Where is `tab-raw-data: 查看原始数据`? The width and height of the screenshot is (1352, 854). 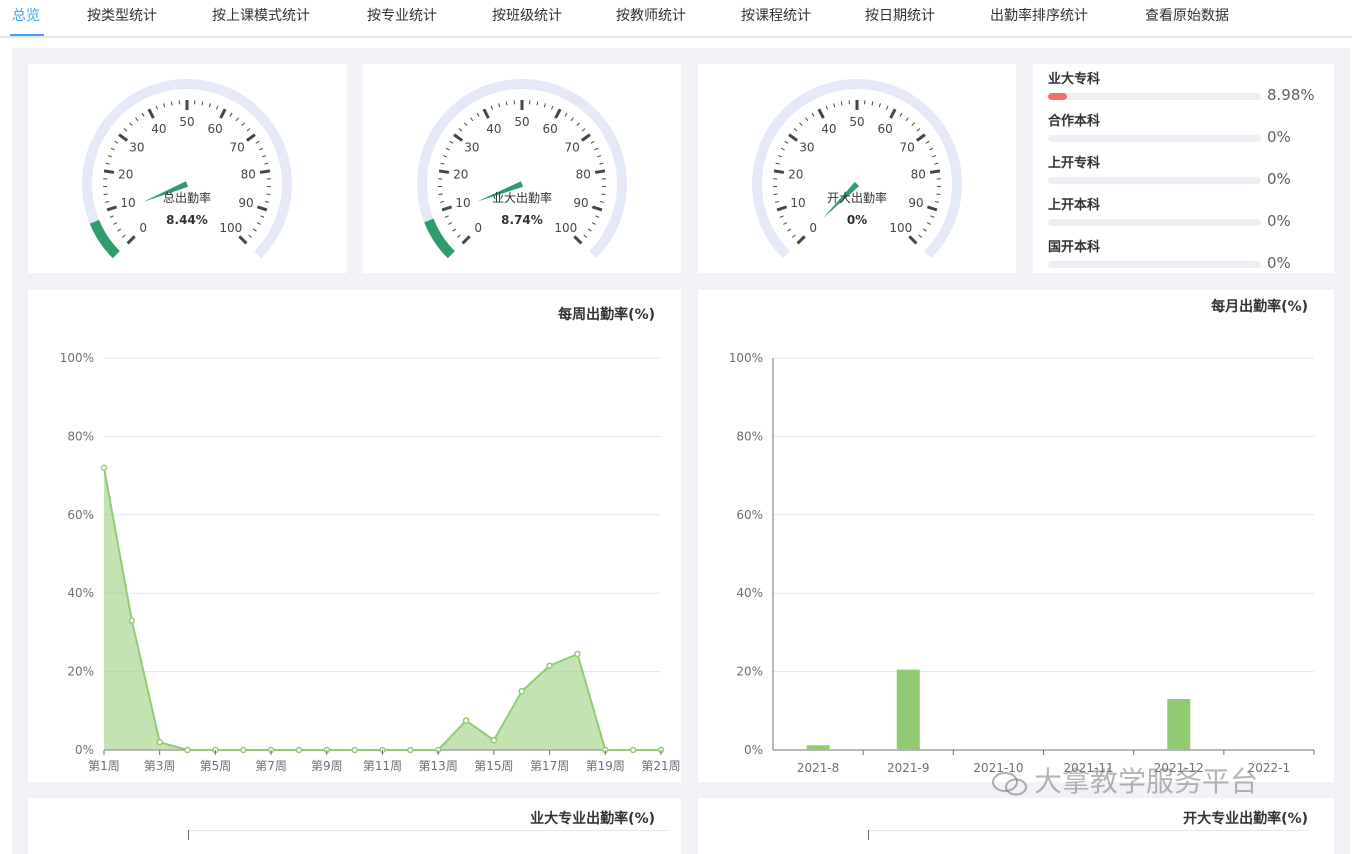
tab-raw-data: 查看原始数据 is located at coordinates (1187, 16).